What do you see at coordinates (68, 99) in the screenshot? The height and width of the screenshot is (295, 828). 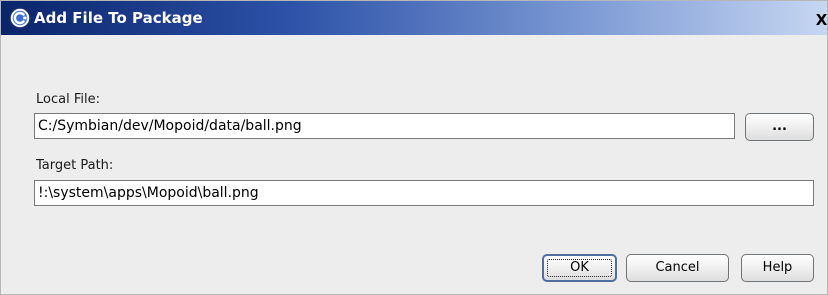 I see `local-file-label: Local File:` at bounding box center [68, 99].